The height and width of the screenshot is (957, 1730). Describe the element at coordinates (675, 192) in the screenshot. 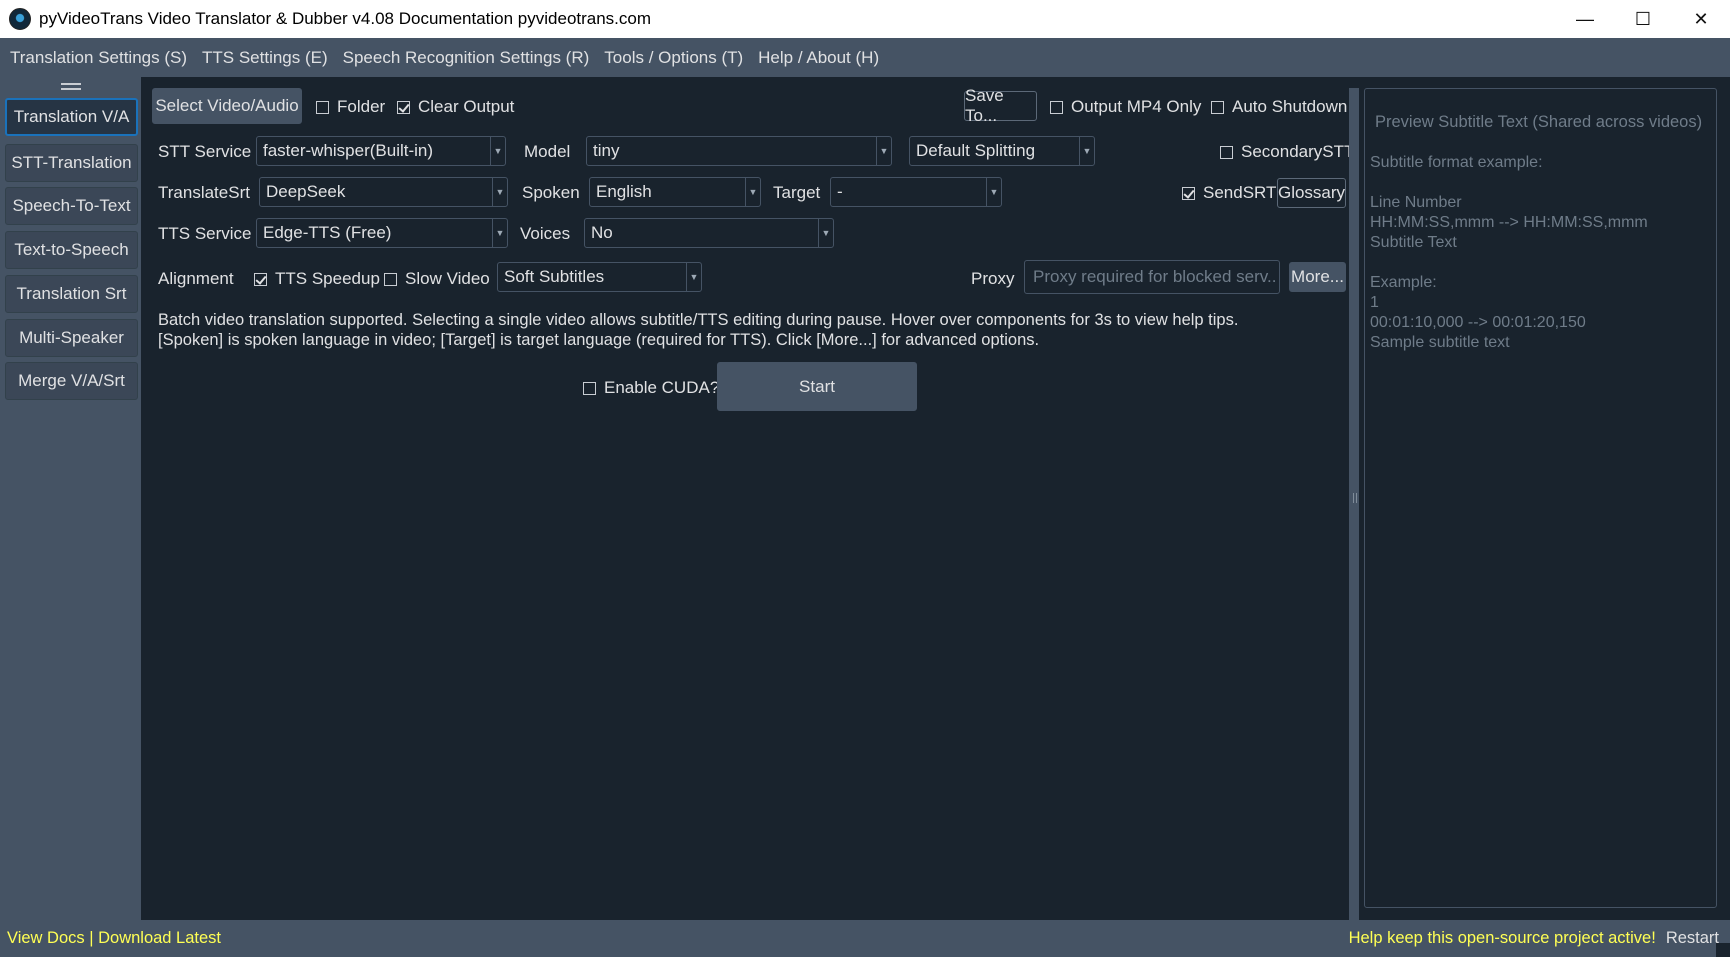

I see `spoken-language-select: English ▼` at that location.